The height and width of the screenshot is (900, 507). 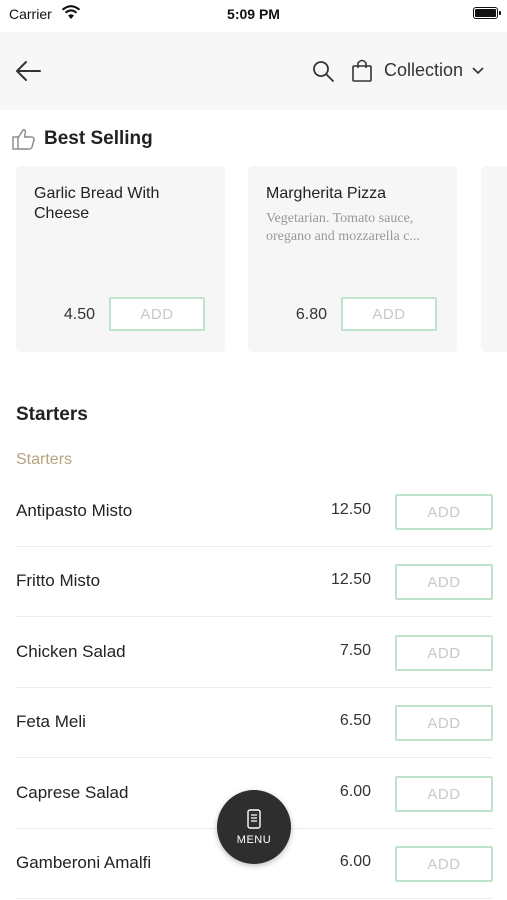 I want to click on status-time: 5:09 PM, so click(x=253, y=14).